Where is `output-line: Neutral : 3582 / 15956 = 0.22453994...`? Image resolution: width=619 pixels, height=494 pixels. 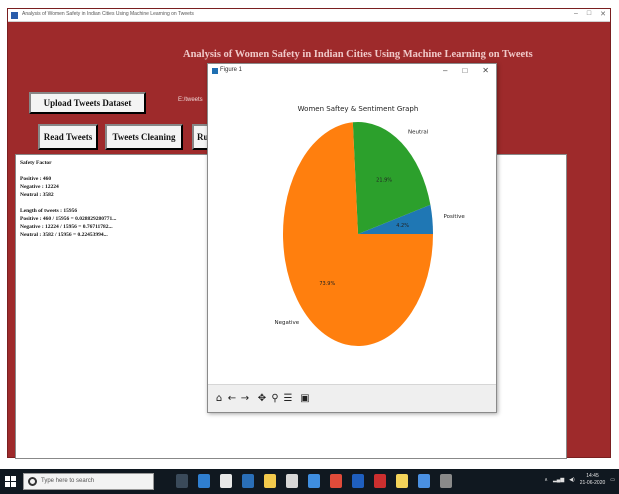
output-line: Neutral : 3582 / 15956 = 0.22453994... is located at coordinates (64, 235).